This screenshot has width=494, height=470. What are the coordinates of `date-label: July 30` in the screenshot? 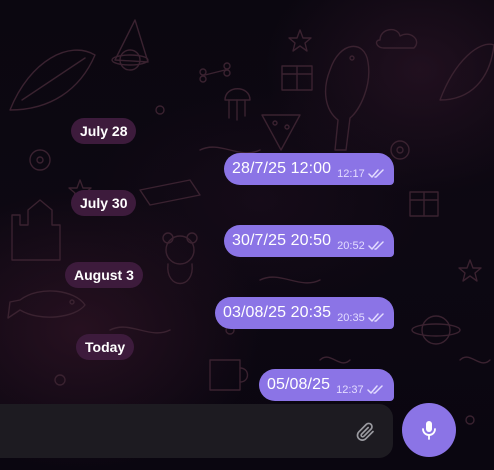 It's located at (104, 203).